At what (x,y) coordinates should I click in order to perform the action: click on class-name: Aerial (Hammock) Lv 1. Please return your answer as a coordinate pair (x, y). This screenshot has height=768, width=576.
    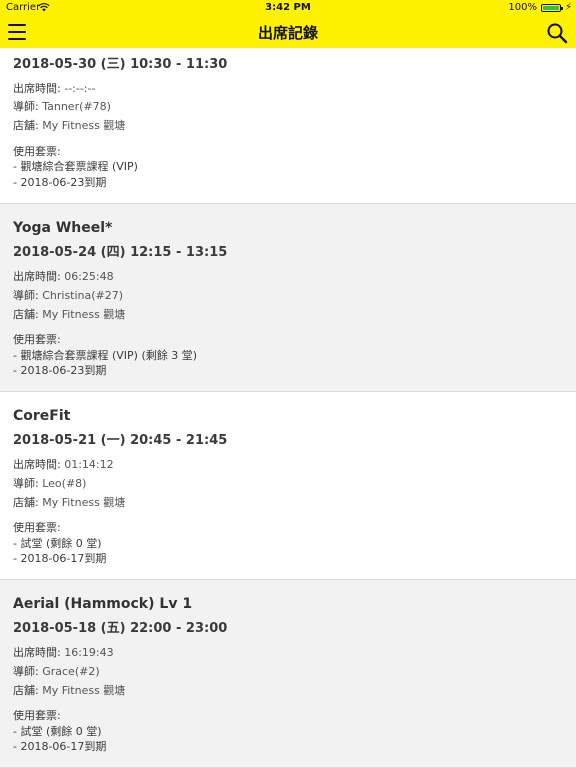
    Looking at the image, I should click on (103, 604).